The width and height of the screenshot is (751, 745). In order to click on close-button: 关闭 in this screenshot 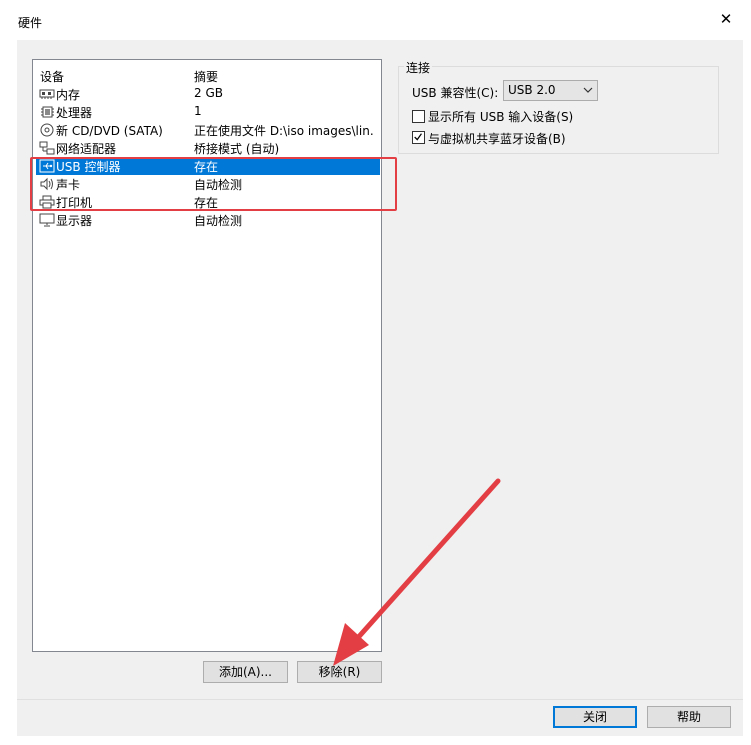, I will do `click(595, 717)`.